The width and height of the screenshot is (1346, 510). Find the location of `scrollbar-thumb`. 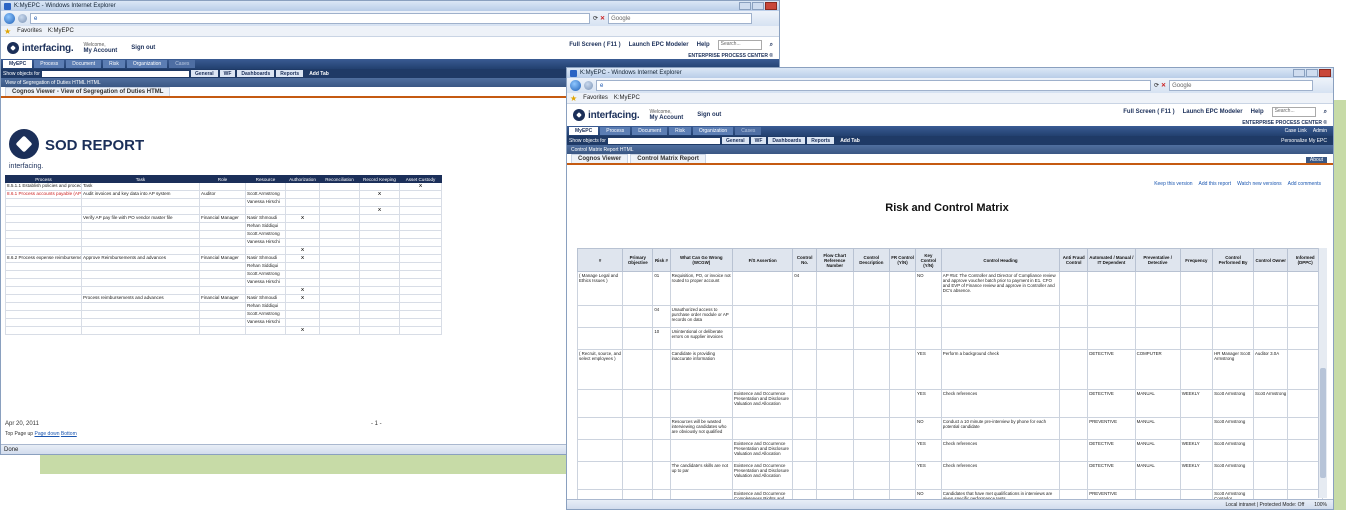

scrollbar-thumb is located at coordinates (1323, 423).